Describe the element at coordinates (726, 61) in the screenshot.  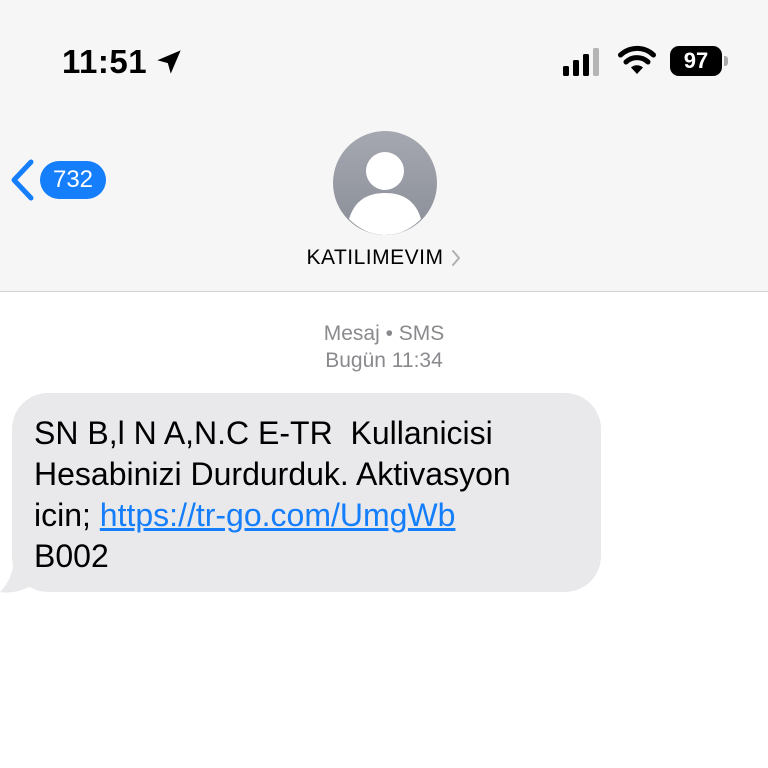
I see `battery-tip` at that location.